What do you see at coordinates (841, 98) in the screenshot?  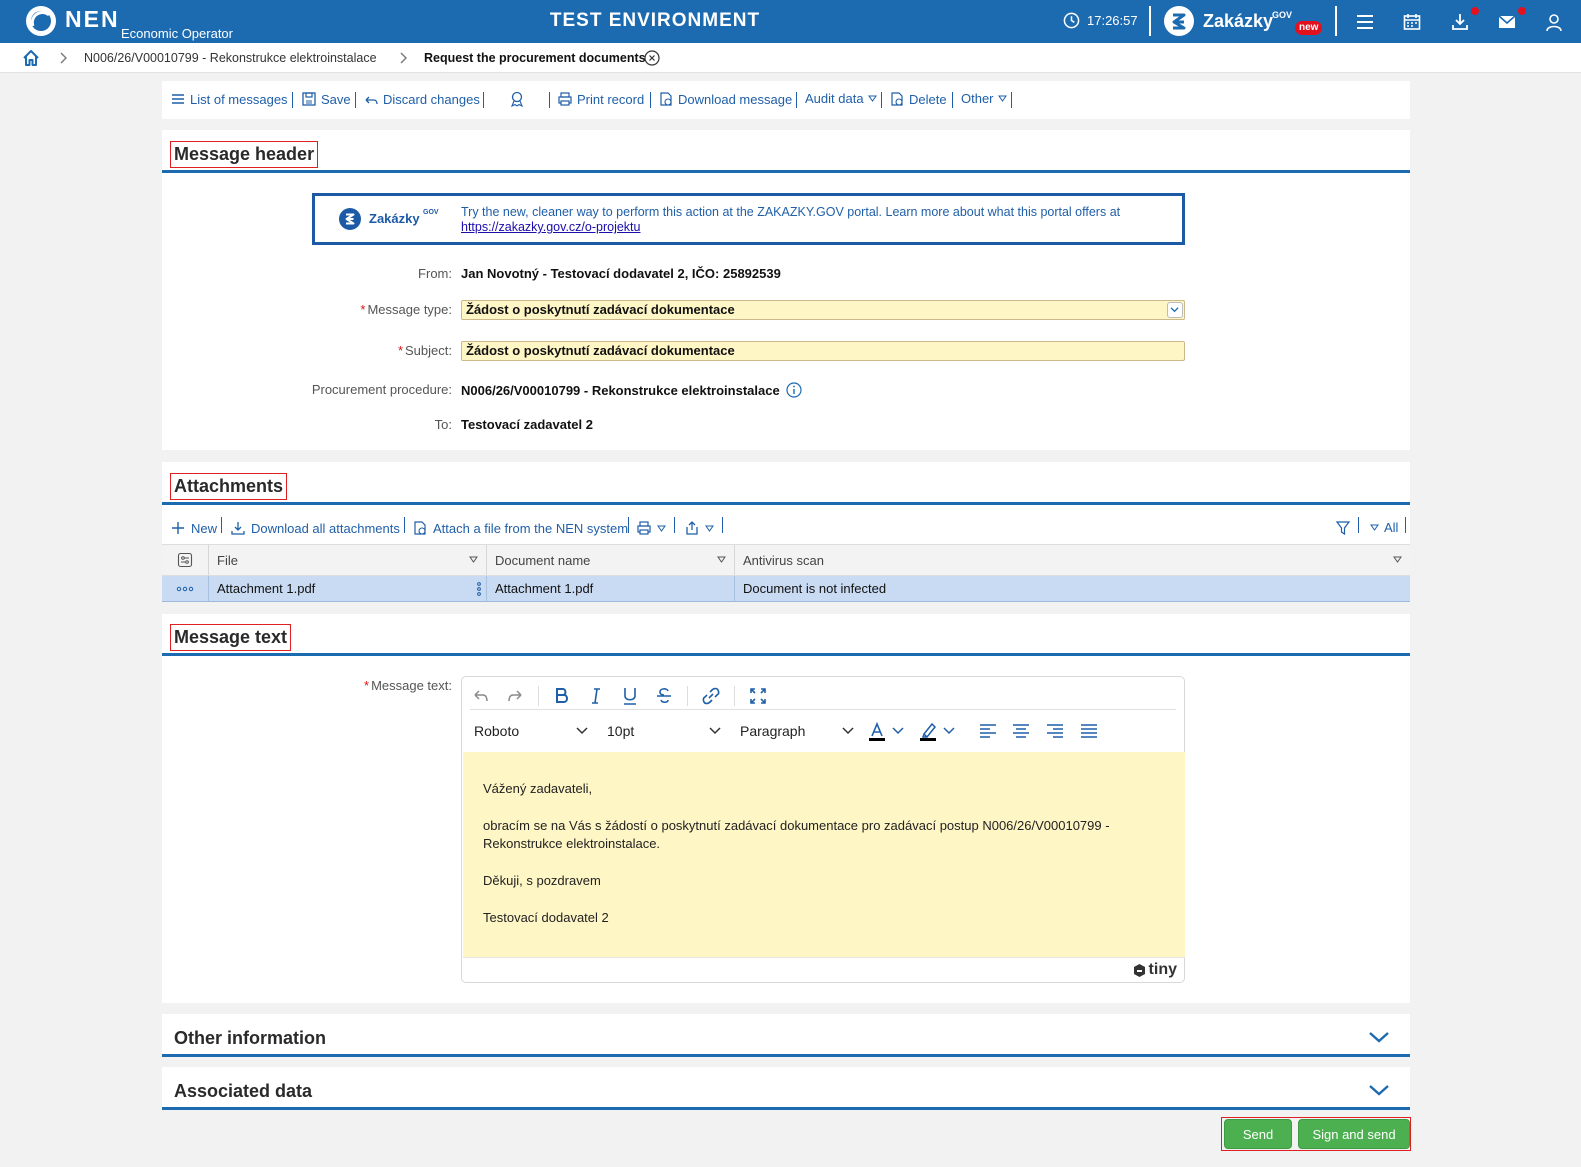 I see `audit-data-dropdown: Audit data` at bounding box center [841, 98].